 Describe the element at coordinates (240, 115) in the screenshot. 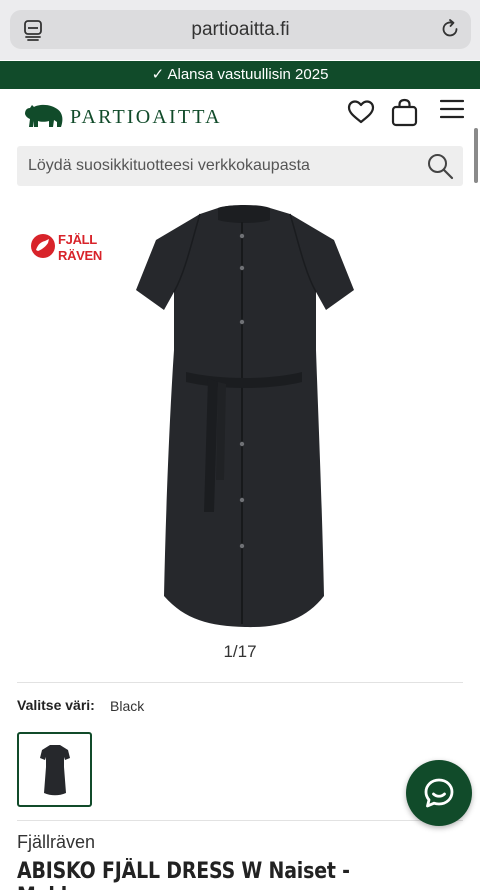

I see `site-header: PARTIOAITTA` at that location.